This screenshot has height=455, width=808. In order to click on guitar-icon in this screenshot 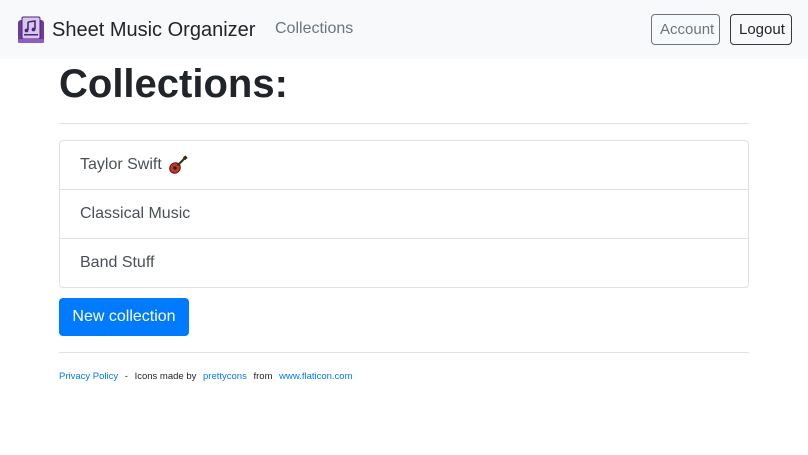, I will do `click(178, 164)`.